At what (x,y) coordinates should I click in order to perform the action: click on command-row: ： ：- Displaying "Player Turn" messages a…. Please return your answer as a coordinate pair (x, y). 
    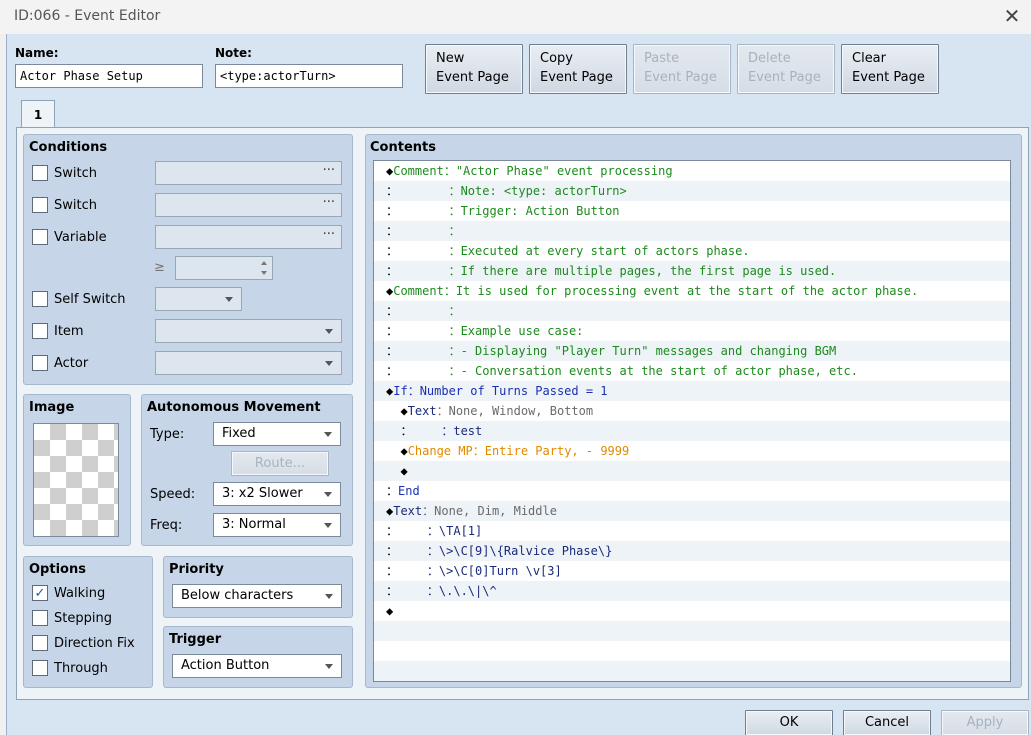
    Looking at the image, I should click on (692, 351).